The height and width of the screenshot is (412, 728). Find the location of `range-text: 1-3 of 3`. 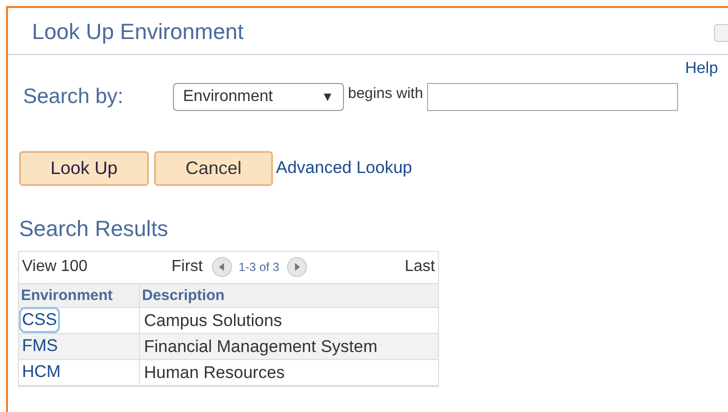

range-text: 1-3 of 3 is located at coordinates (259, 267).